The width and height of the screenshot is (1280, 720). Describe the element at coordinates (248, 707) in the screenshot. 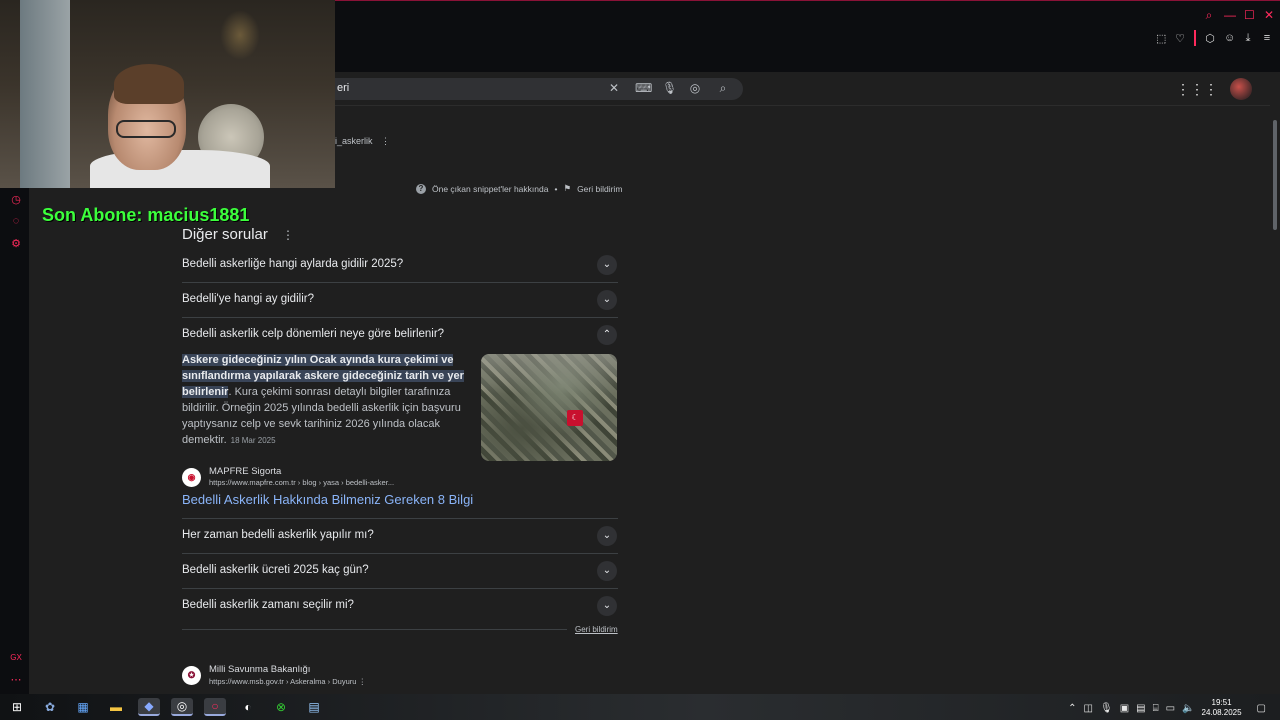

I see `obs-icon: ◐` at that location.